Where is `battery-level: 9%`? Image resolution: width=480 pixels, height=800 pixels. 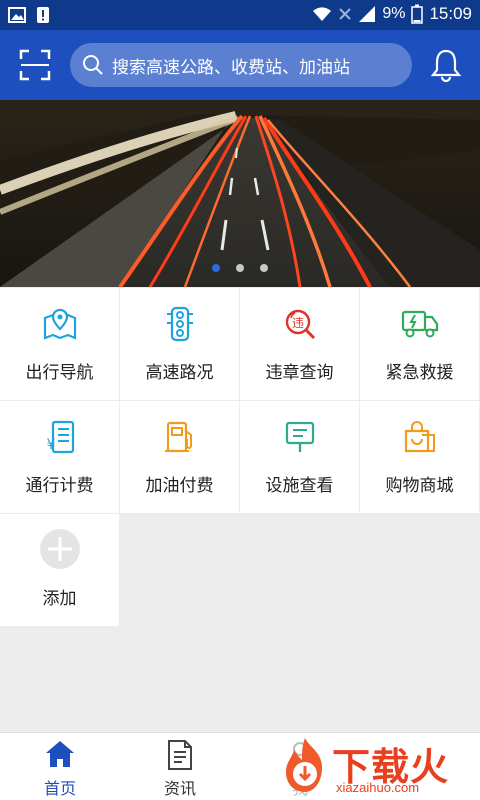 battery-level: 9% is located at coordinates (394, 13).